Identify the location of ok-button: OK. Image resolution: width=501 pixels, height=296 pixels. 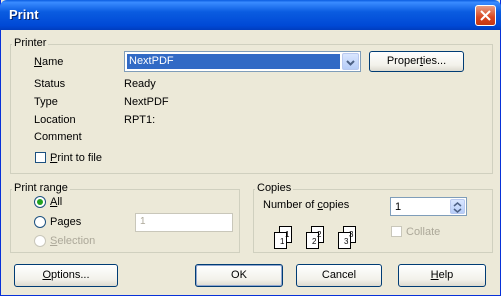
(239, 275).